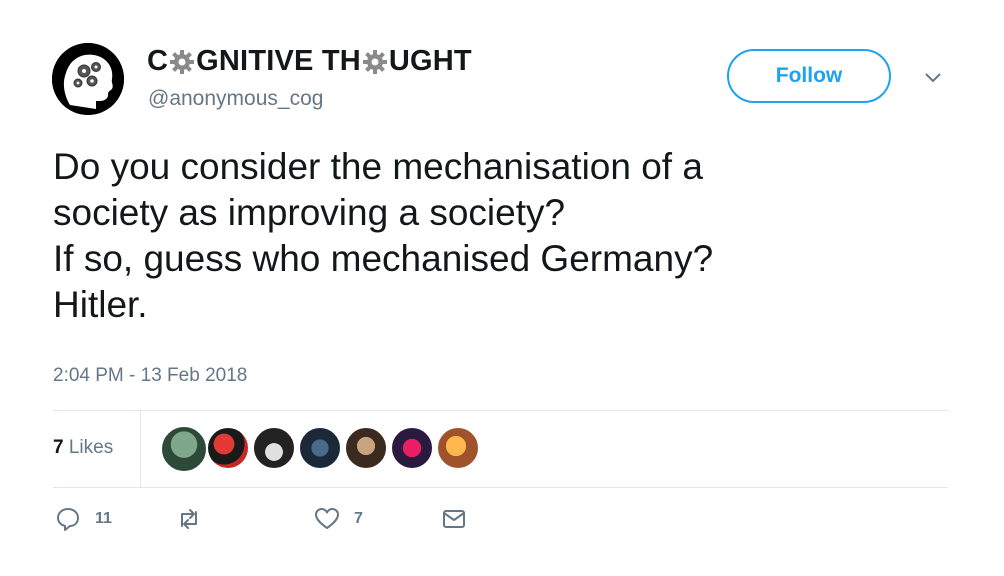  I want to click on envelope-icon, so click(454, 519).